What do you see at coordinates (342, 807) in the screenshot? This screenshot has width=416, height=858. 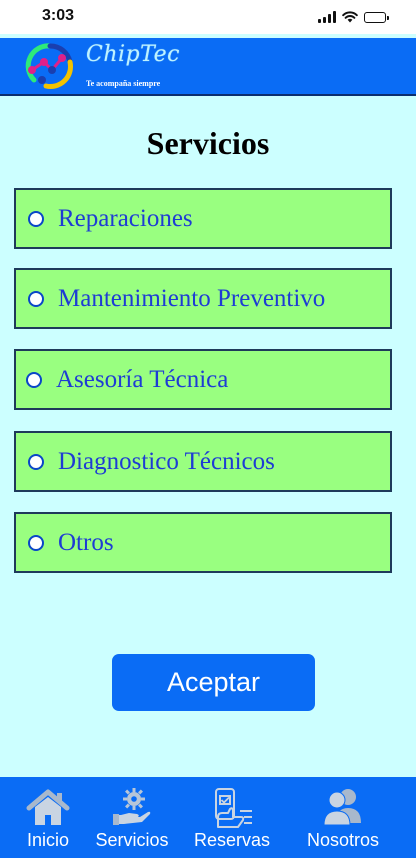 I see `people-icon` at bounding box center [342, 807].